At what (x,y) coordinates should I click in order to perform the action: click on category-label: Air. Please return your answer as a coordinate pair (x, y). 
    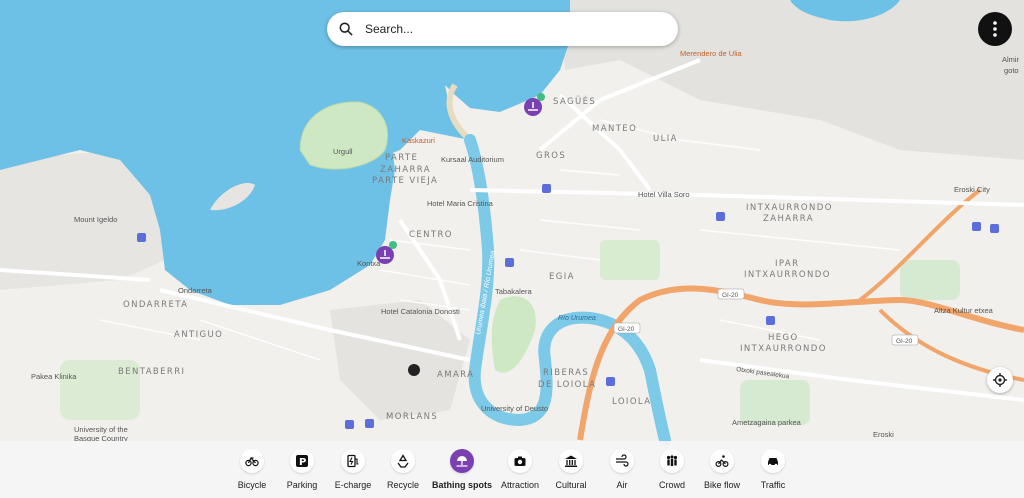
    Looking at the image, I should click on (622, 485).